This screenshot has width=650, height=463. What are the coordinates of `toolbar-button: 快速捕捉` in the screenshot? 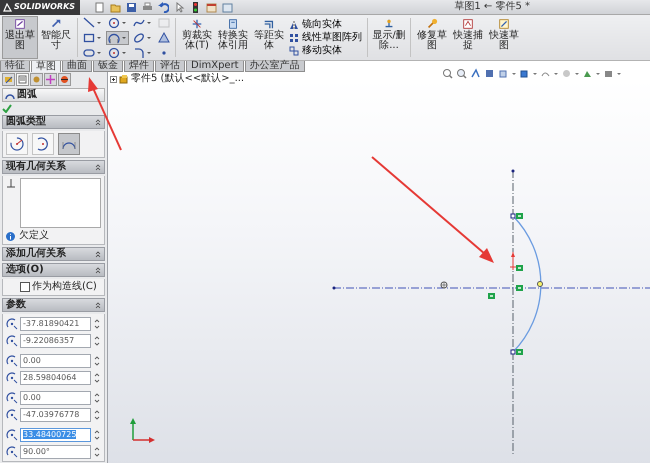 It's located at (468, 37).